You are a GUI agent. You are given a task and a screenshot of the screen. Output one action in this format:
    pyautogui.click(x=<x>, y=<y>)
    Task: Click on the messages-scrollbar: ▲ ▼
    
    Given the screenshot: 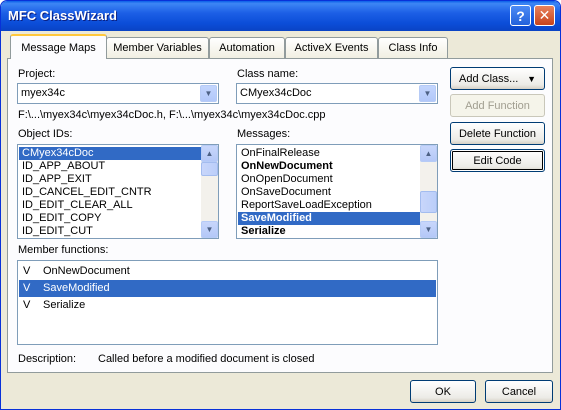 What is the action you would take?
    pyautogui.click(x=428, y=191)
    